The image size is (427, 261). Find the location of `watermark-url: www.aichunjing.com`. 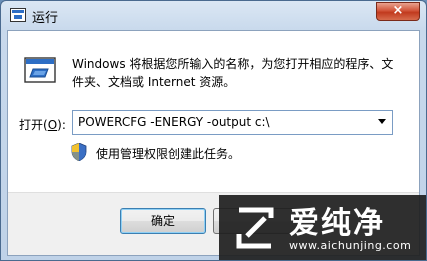

watermark-url: www.aichunjing.com is located at coordinates (350, 245).